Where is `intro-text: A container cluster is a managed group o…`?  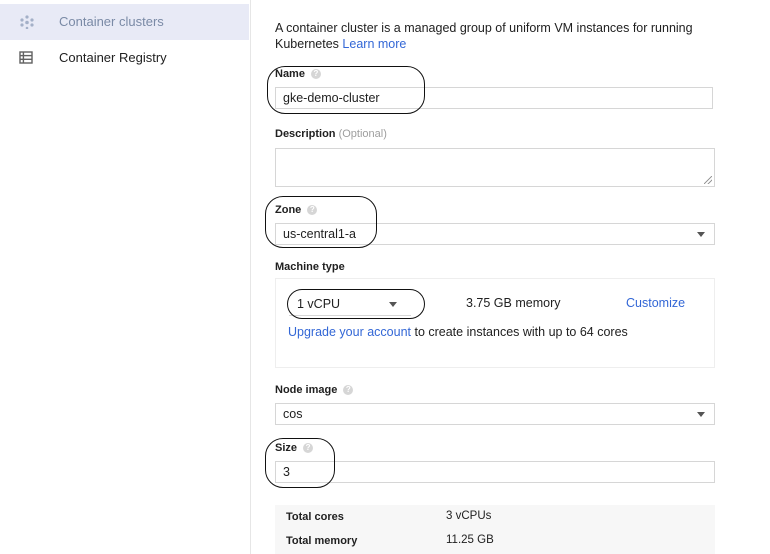 intro-text: A container cluster is a managed group o… is located at coordinates (495, 36).